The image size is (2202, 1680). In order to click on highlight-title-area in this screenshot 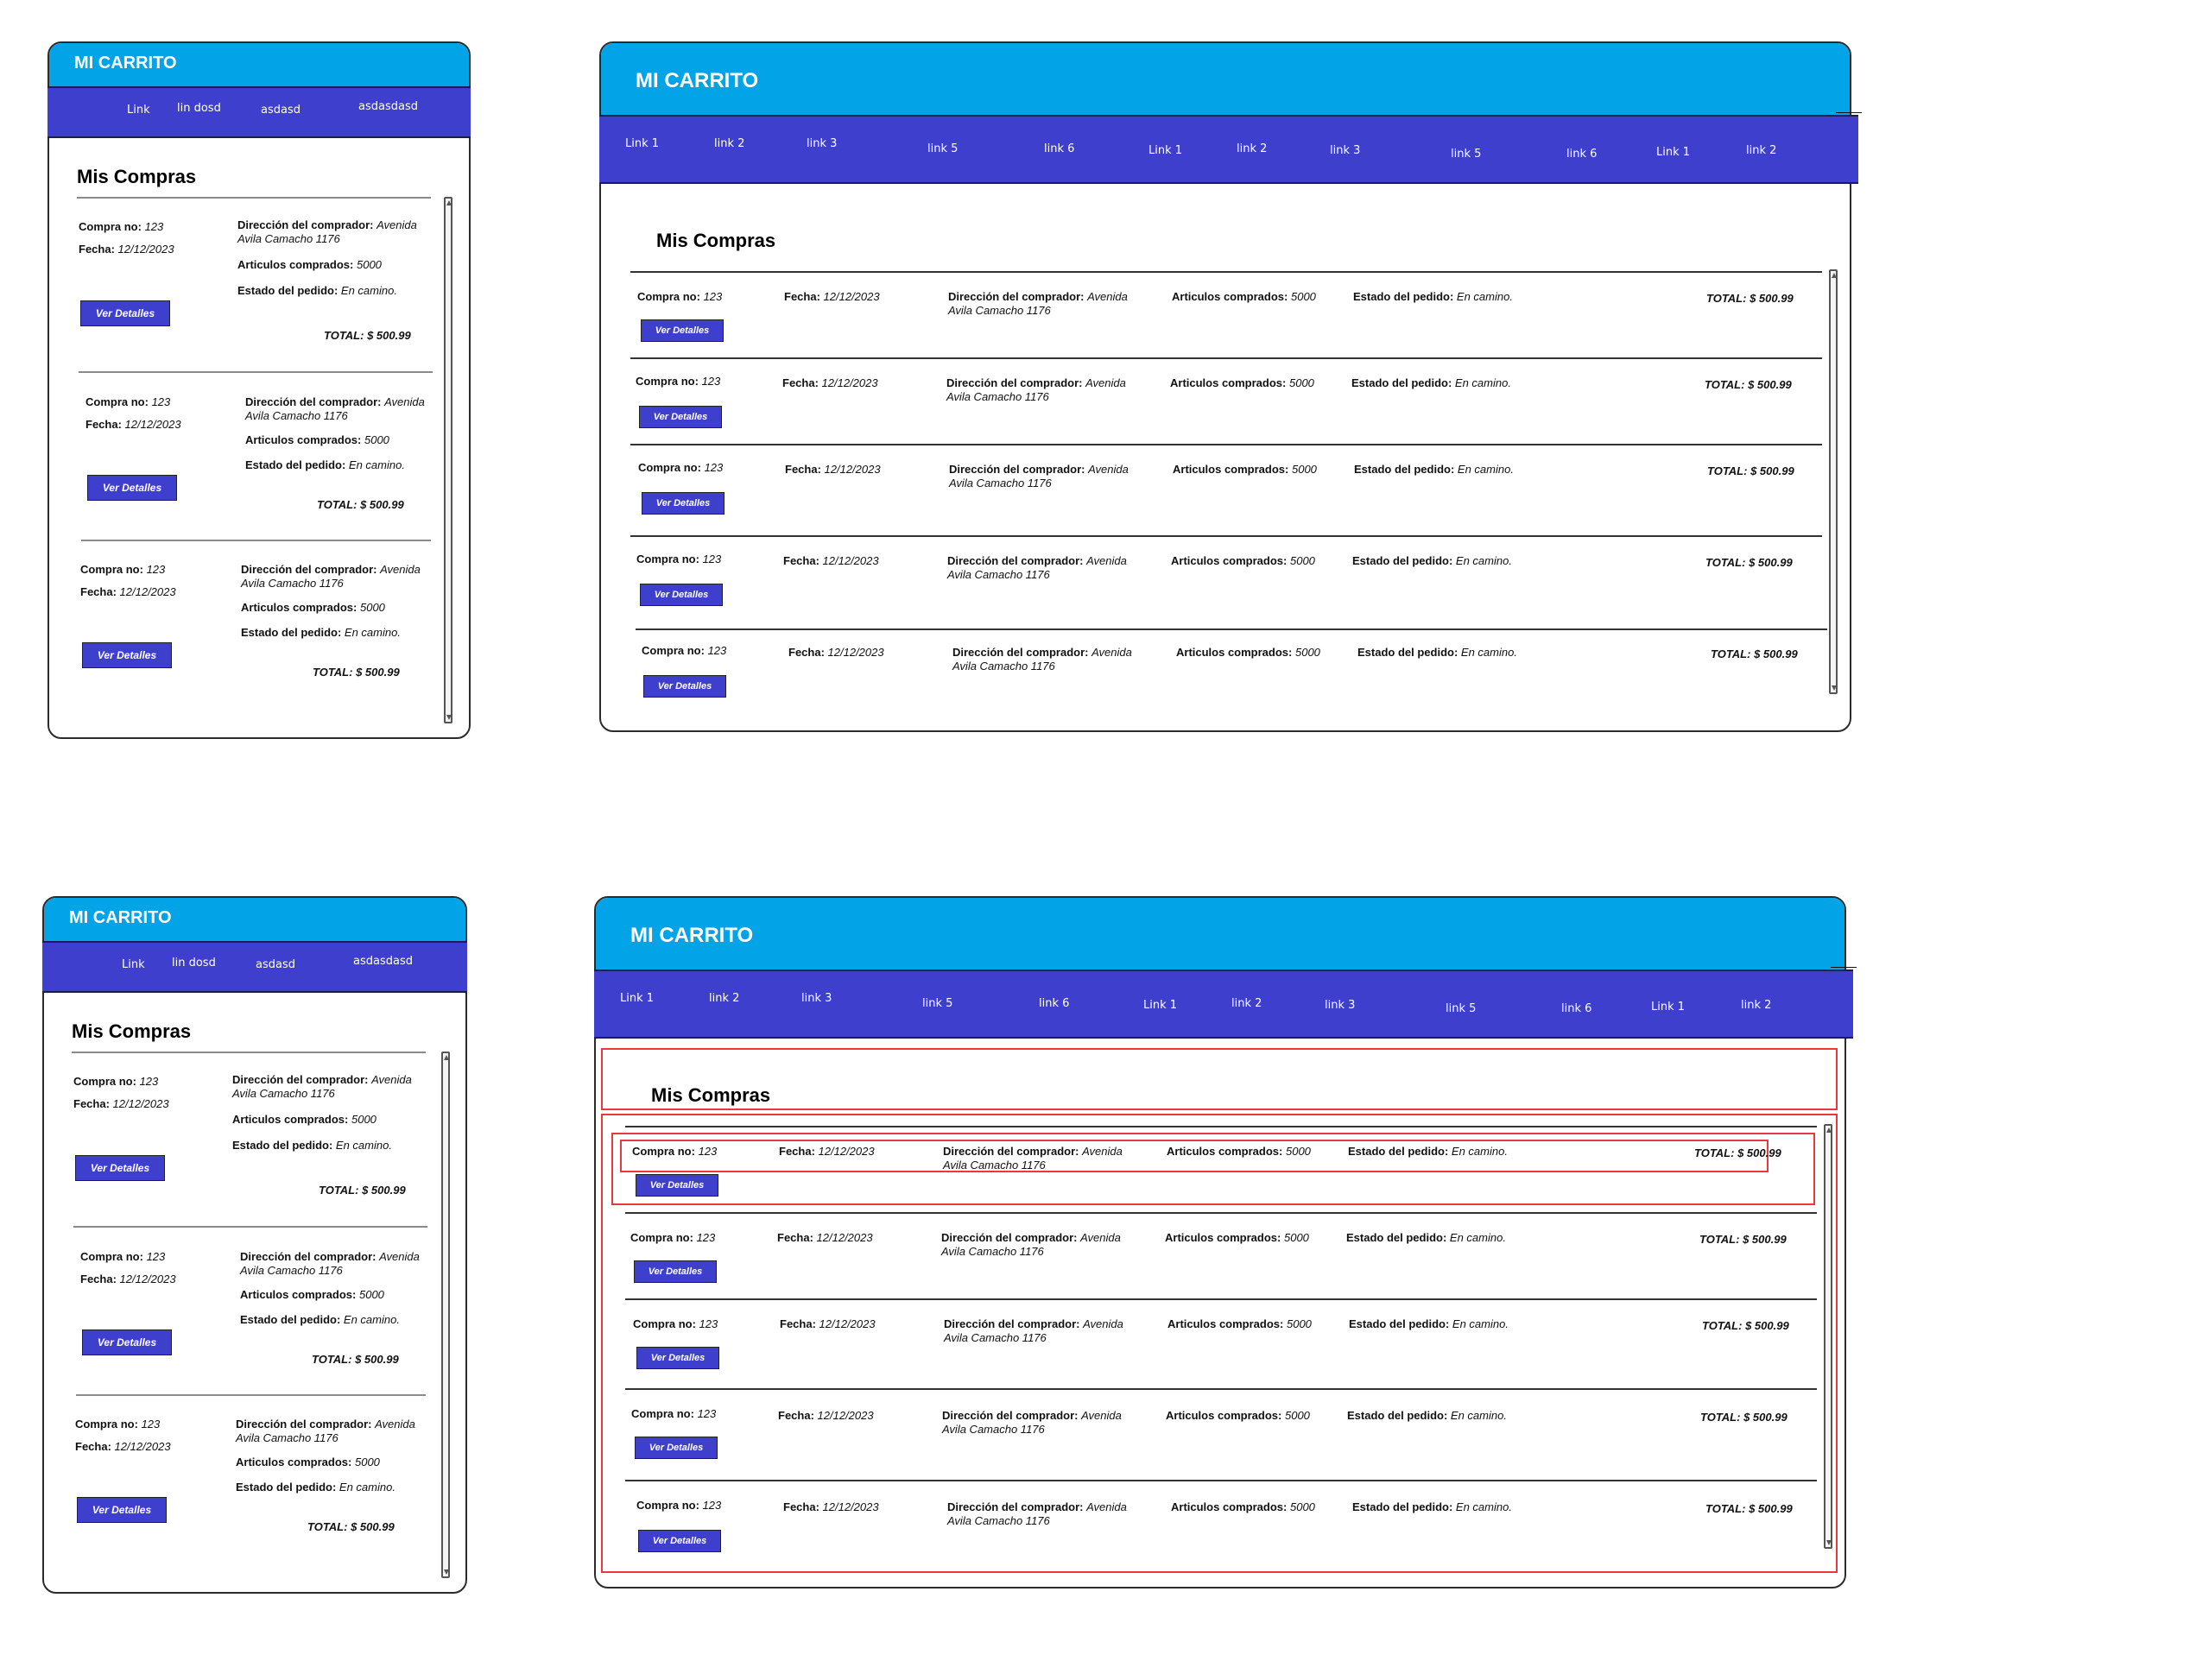, I will do `click(1219, 1079)`.